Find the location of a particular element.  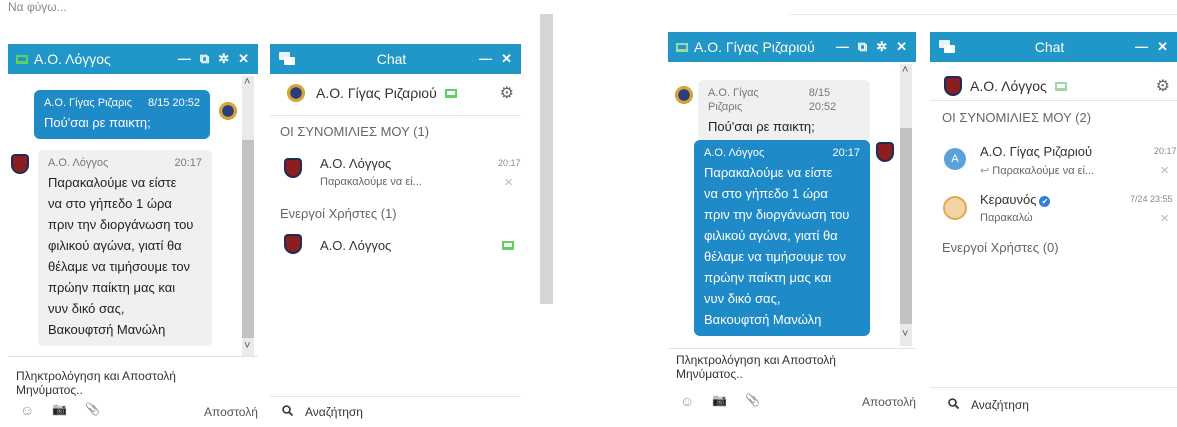

composer-toolbar: ☺ 📷 📎 is located at coordinates (60, 410).